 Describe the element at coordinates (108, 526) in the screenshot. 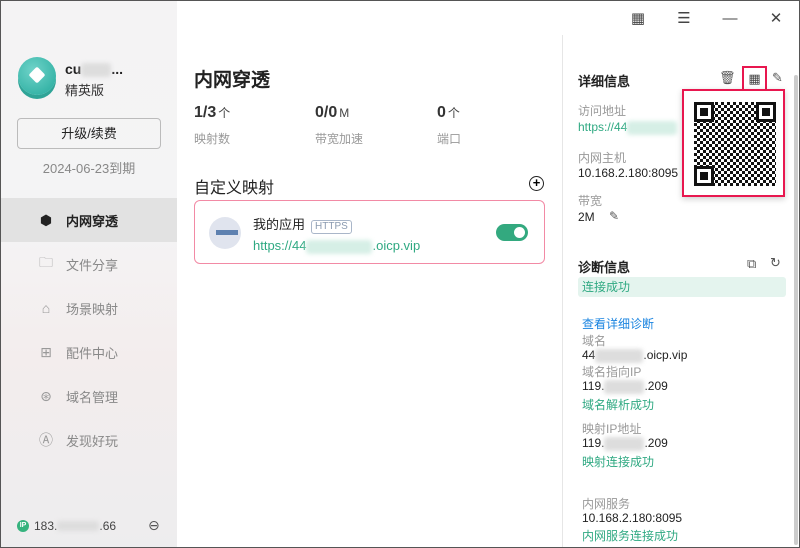

I see `ip-suffix: .66` at that location.